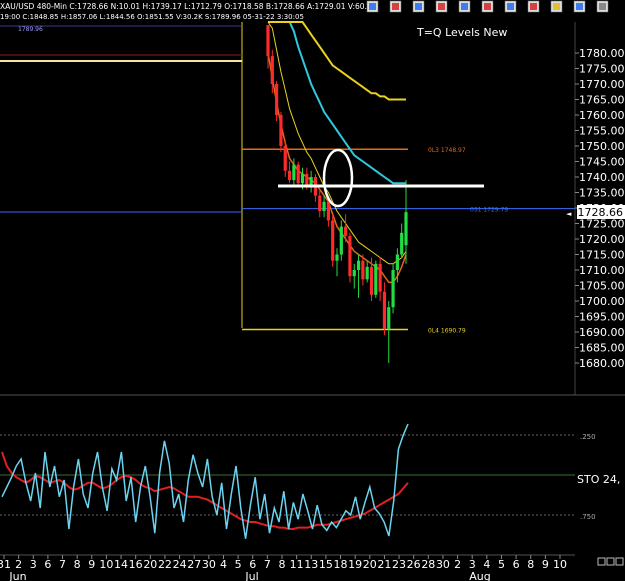  I want to click on time-tick-label: 18, so click(341, 564).